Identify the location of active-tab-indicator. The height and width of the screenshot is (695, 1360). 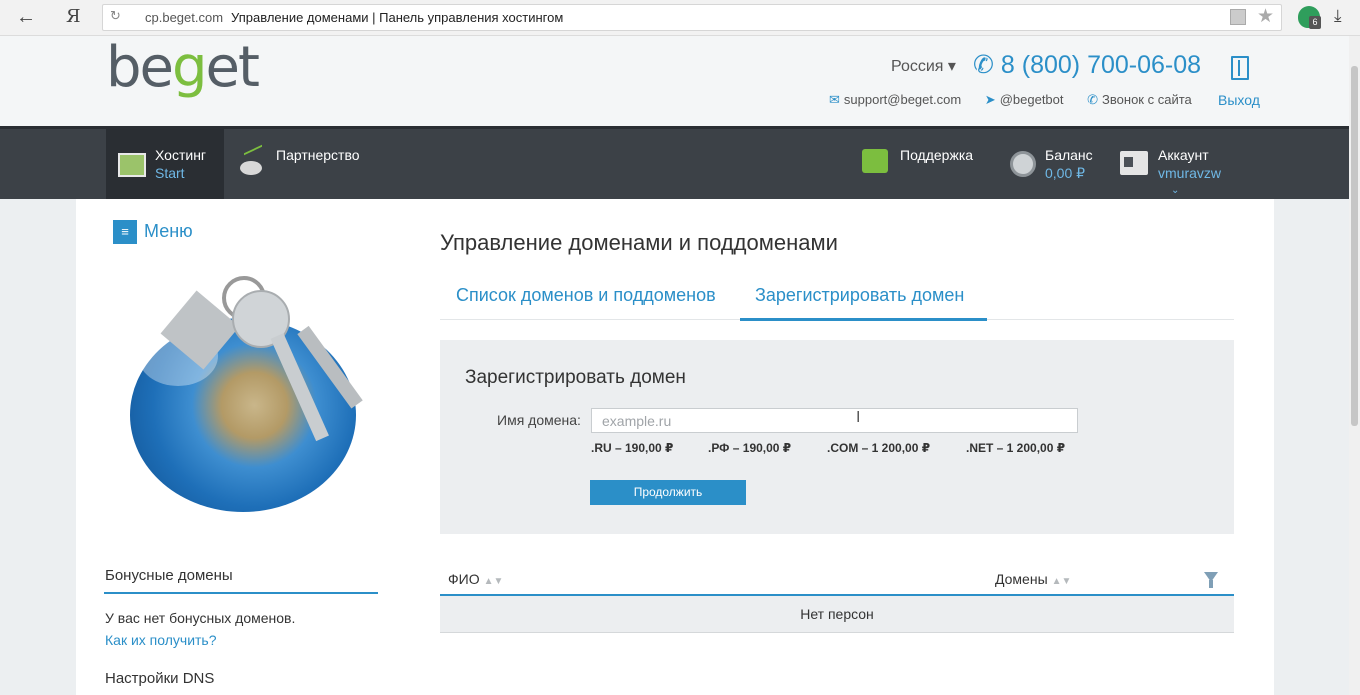
(863, 319).